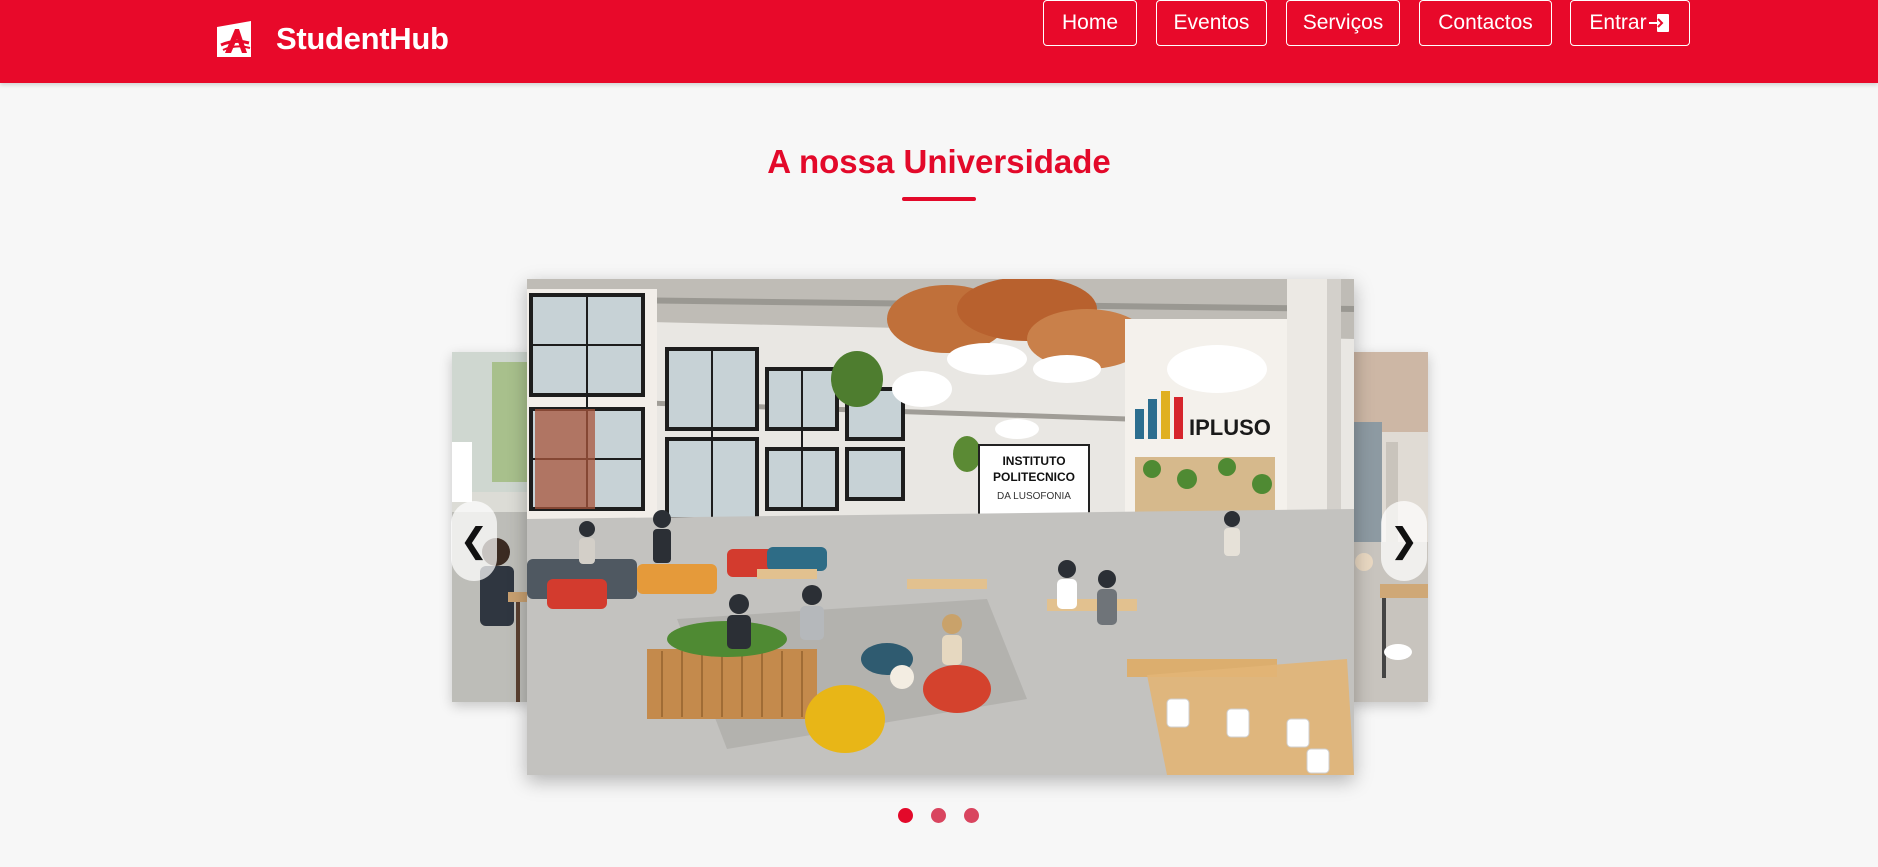  I want to click on sign-line-1: INSTITUTO, so click(1033, 461).